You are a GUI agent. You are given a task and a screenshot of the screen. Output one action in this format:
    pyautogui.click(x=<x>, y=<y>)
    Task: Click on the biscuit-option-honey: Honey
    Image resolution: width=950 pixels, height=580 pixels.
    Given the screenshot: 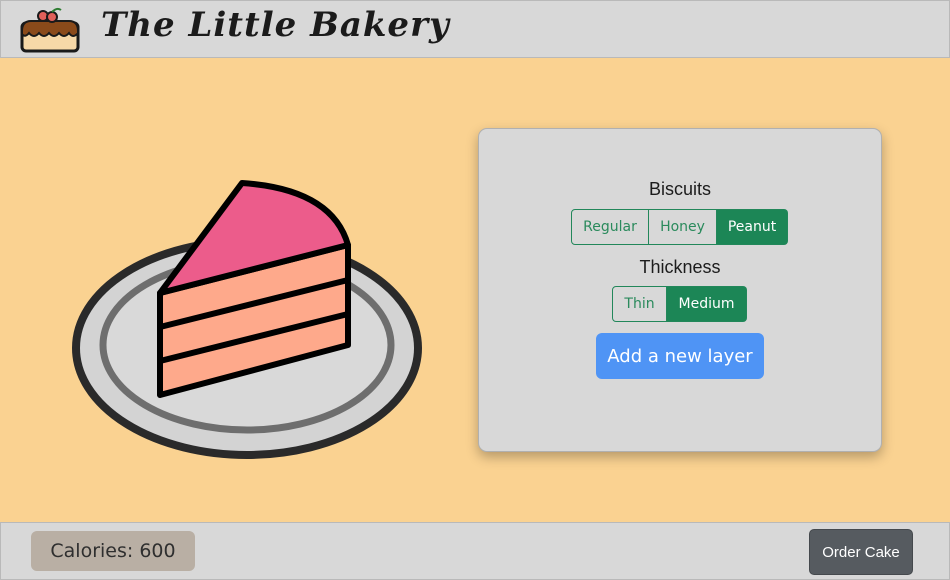 What is the action you would take?
    pyautogui.click(x=683, y=227)
    